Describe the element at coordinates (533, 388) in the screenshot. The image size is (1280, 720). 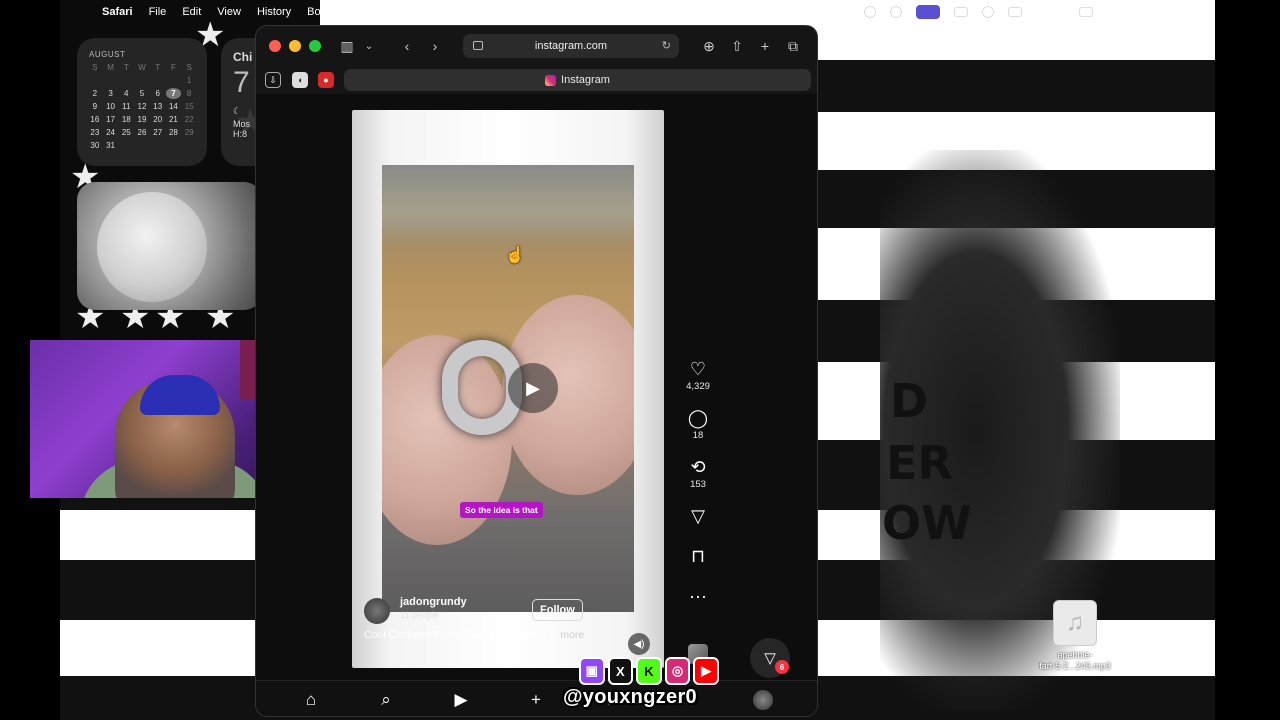
I see `play-icon: ▶` at that location.